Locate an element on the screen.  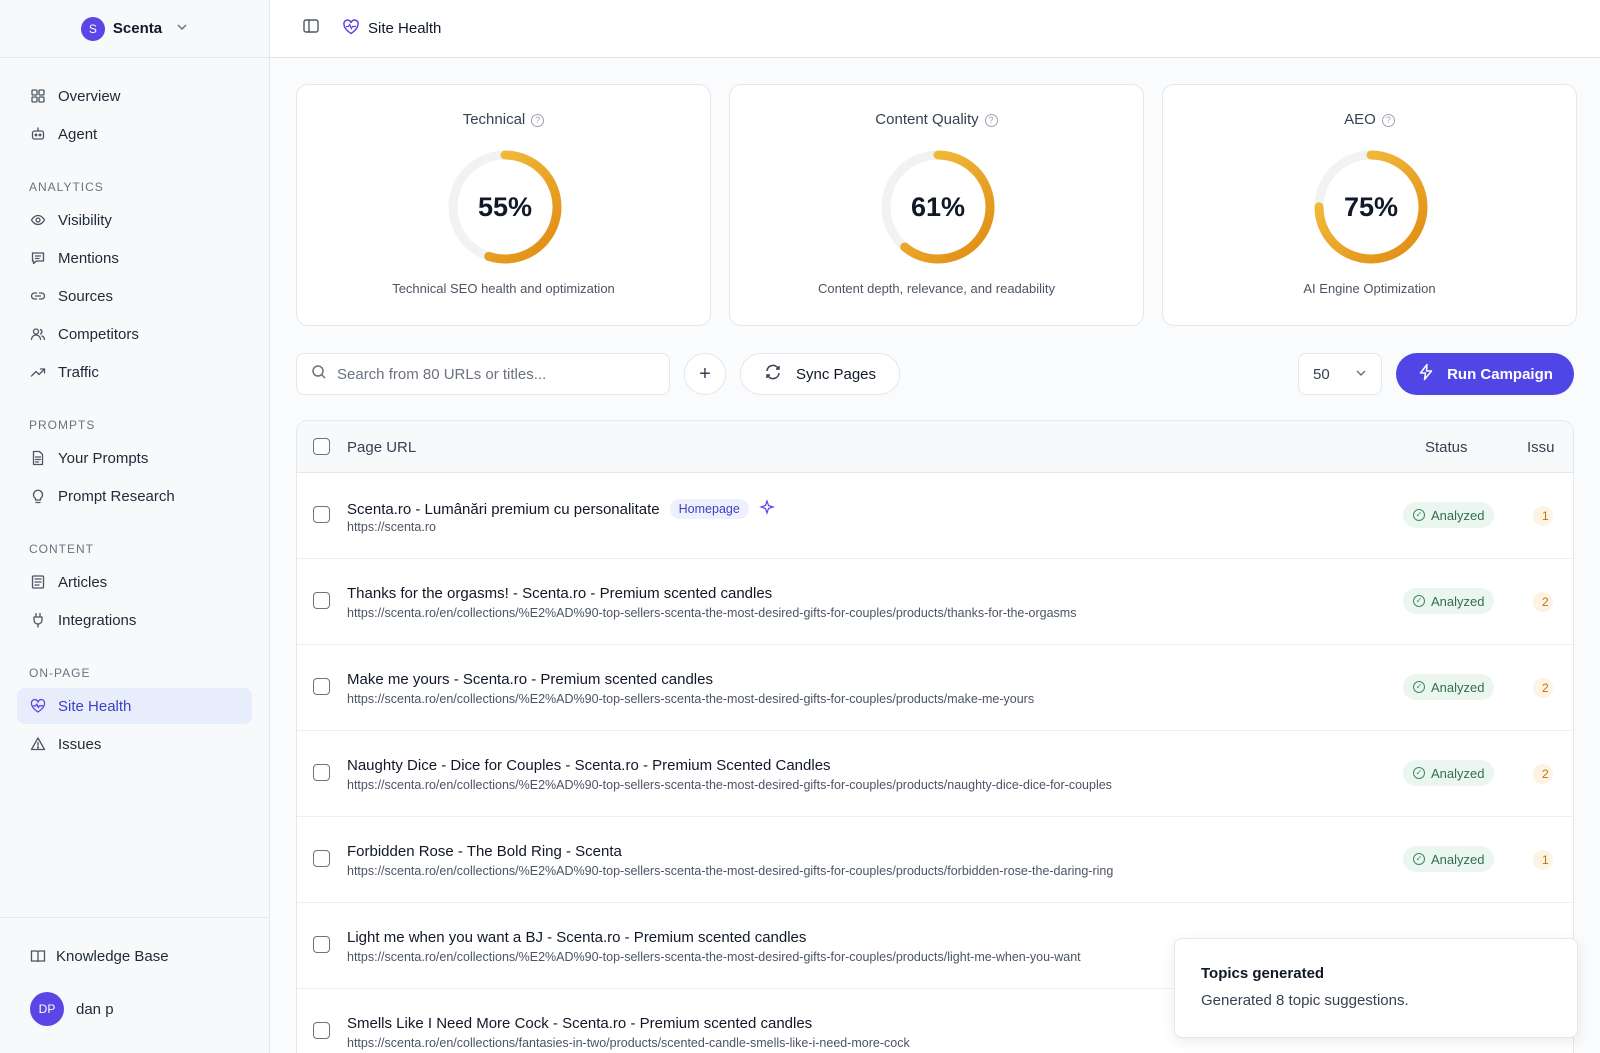
table-toolbar: + Sync Pages 50 Run Campaign is located at coordinates (935, 374).